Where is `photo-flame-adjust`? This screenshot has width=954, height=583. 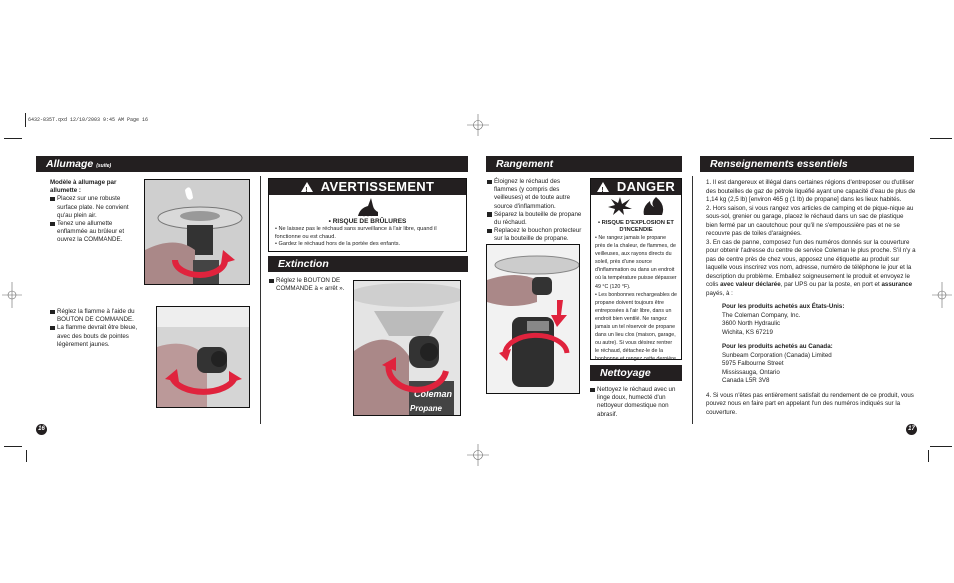
photo-flame-adjust is located at coordinates (203, 357).